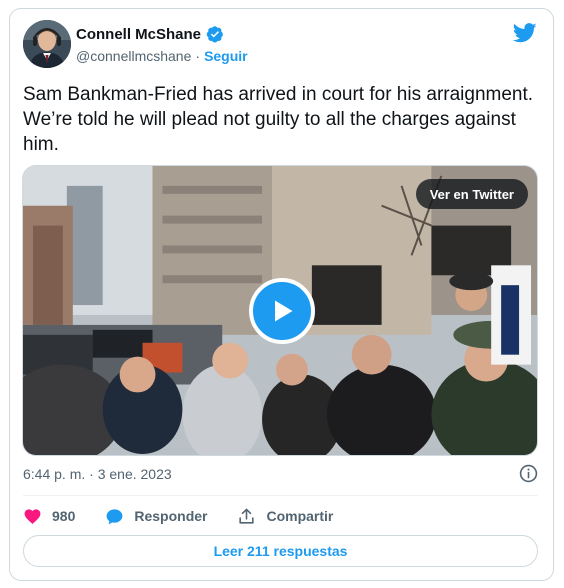 Image resolution: width=564 pixels, height=588 pixels. I want to click on like-button: 980, so click(49, 516).